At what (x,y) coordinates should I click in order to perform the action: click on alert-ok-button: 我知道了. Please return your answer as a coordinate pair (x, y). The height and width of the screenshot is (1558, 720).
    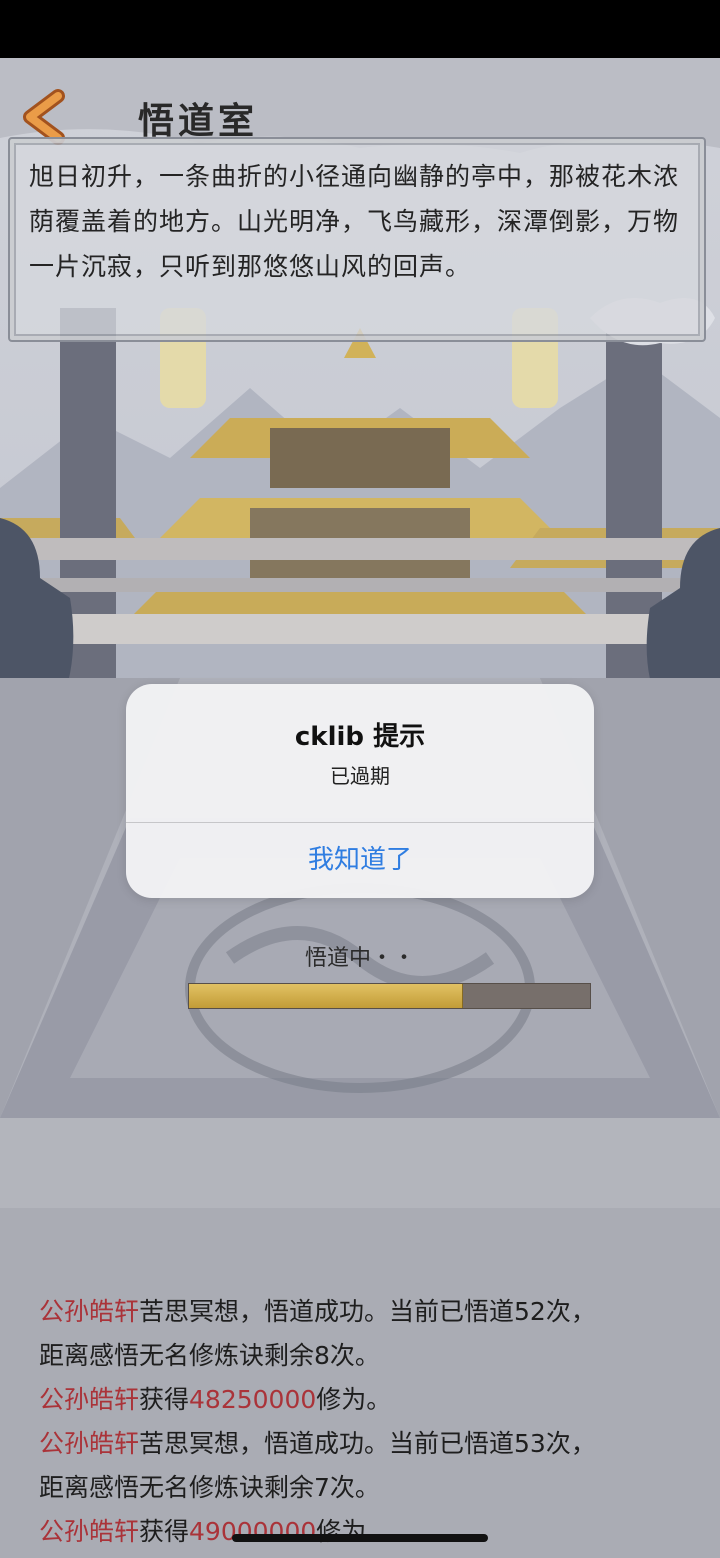
    Looking at the image, I should click on (360, 860).